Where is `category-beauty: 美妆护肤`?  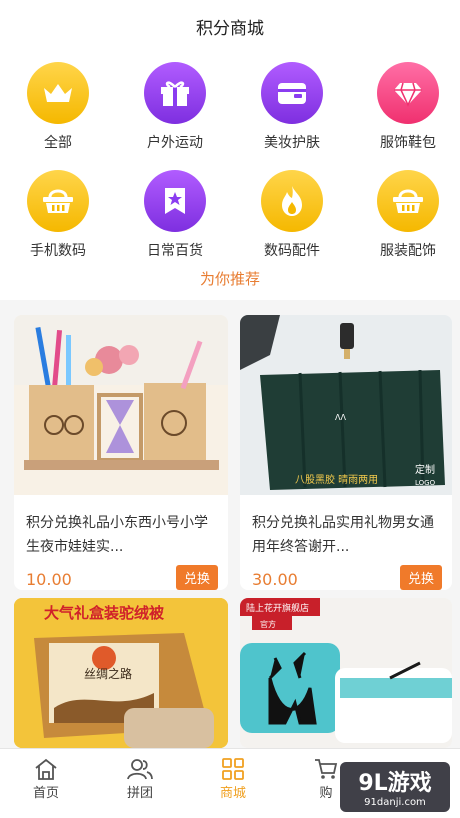 category-beauty: 美妆护肤 is located at coordinates (292, 107).